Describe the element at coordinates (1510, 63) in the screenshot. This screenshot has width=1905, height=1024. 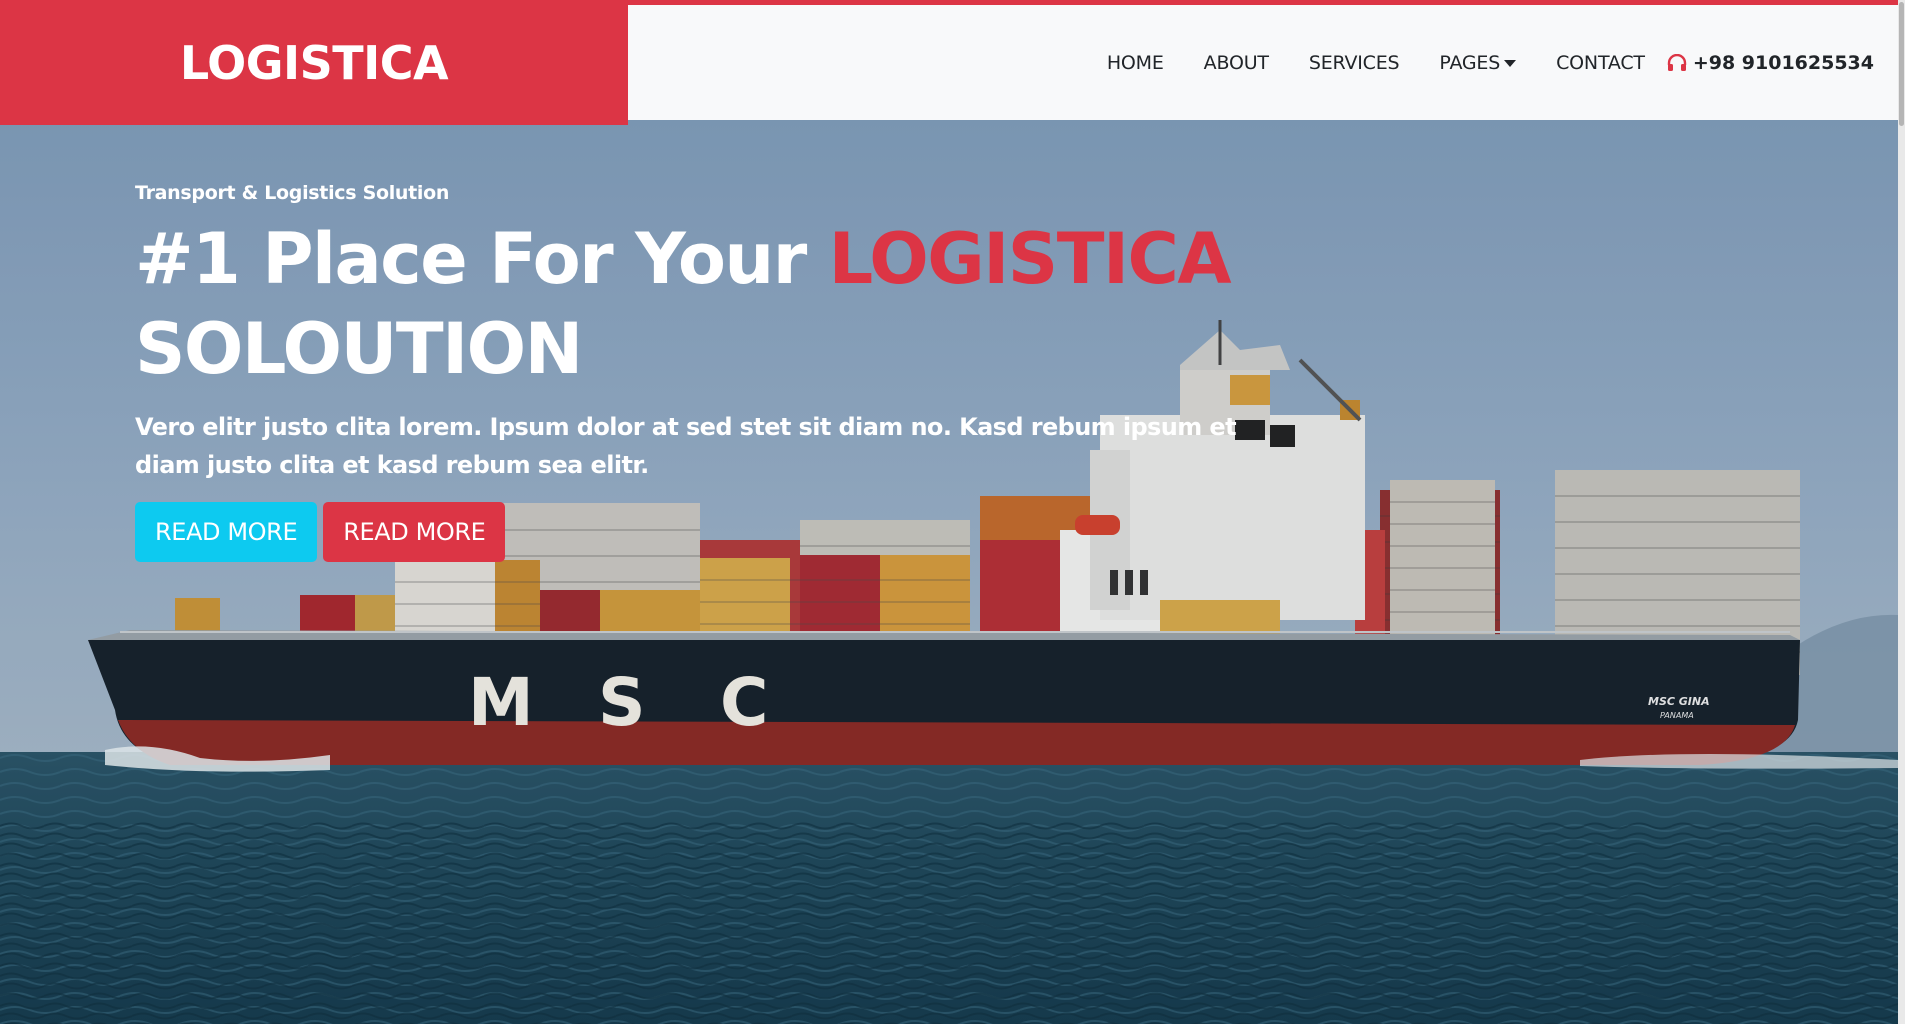
I see `caret-down-icon` at that location.